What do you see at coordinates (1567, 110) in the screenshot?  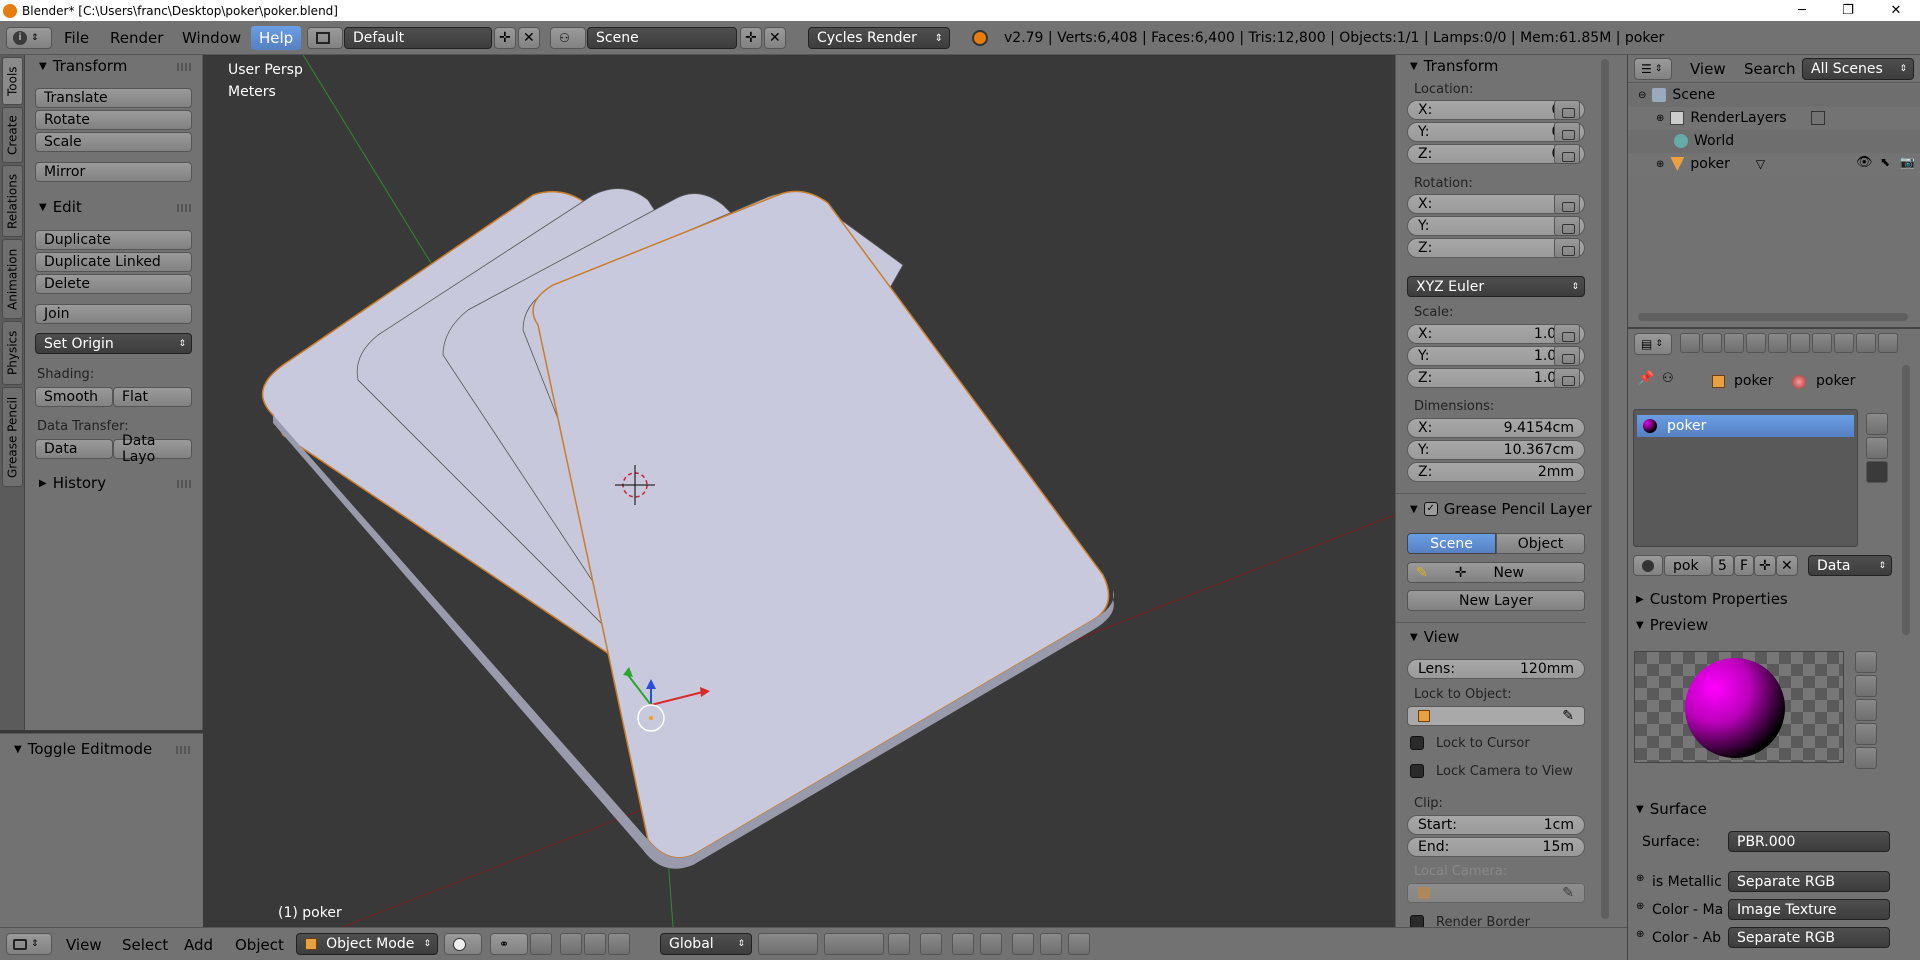 I see `lock-location-x-icon` at bounding box center [1567, 110].